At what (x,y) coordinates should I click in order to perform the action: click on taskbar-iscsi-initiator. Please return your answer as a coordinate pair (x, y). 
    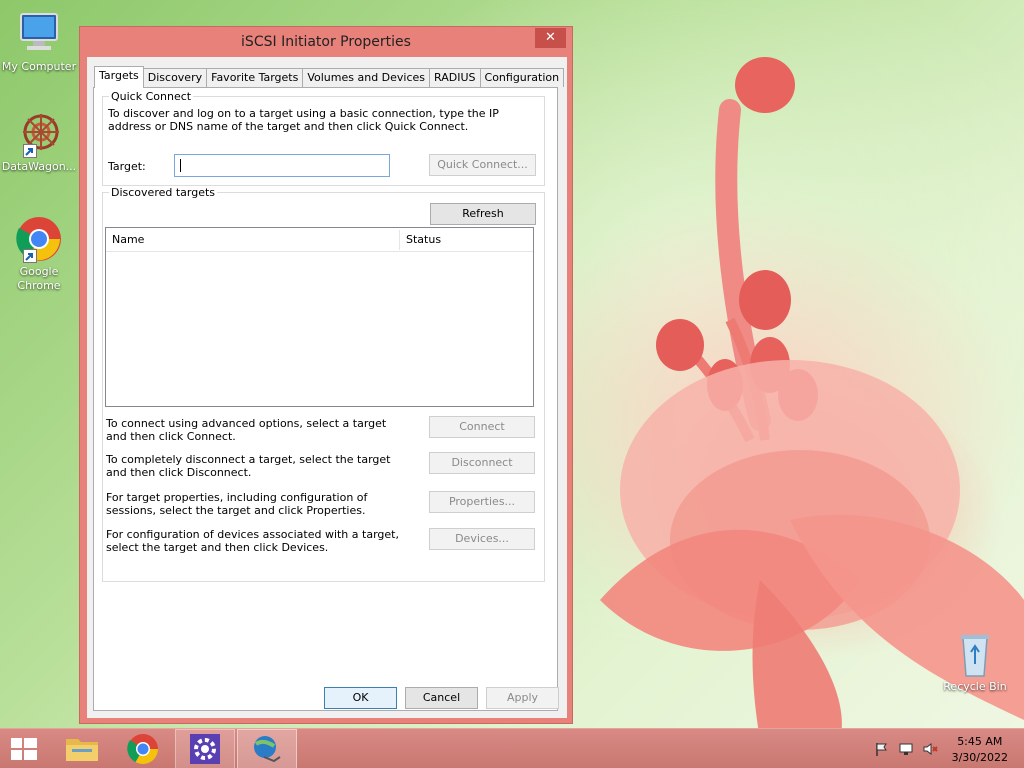
    Looking at the image, I should click on (267, 748).